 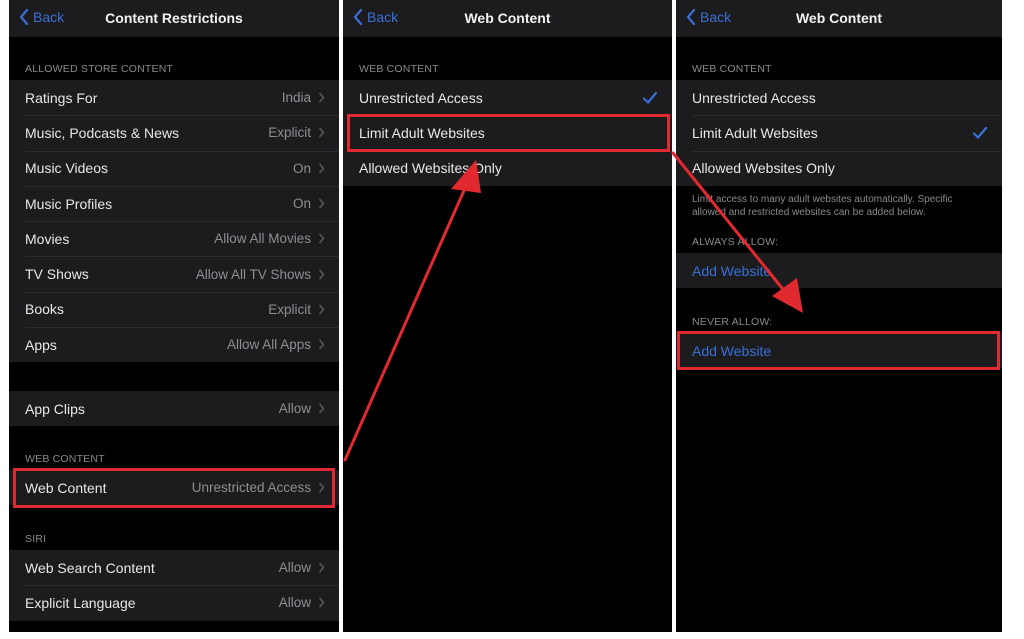 What do you see at coordinates (47, 238) in the screenshot?
I see `row-label: Movies` at bounding box center [47, 238].